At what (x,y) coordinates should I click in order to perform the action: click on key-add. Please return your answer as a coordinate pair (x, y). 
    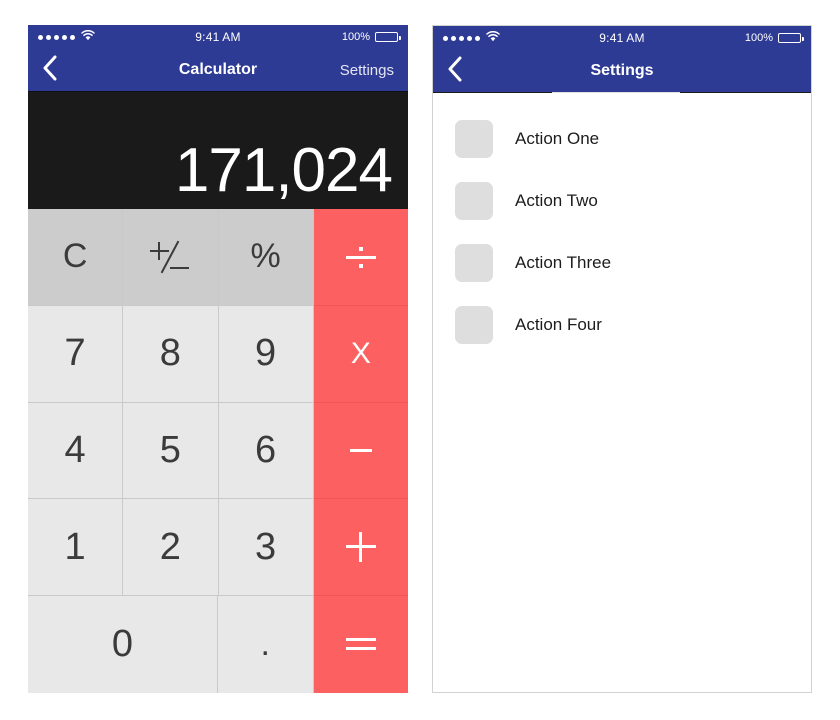
    Looking at the image, I should click on (360, 548).